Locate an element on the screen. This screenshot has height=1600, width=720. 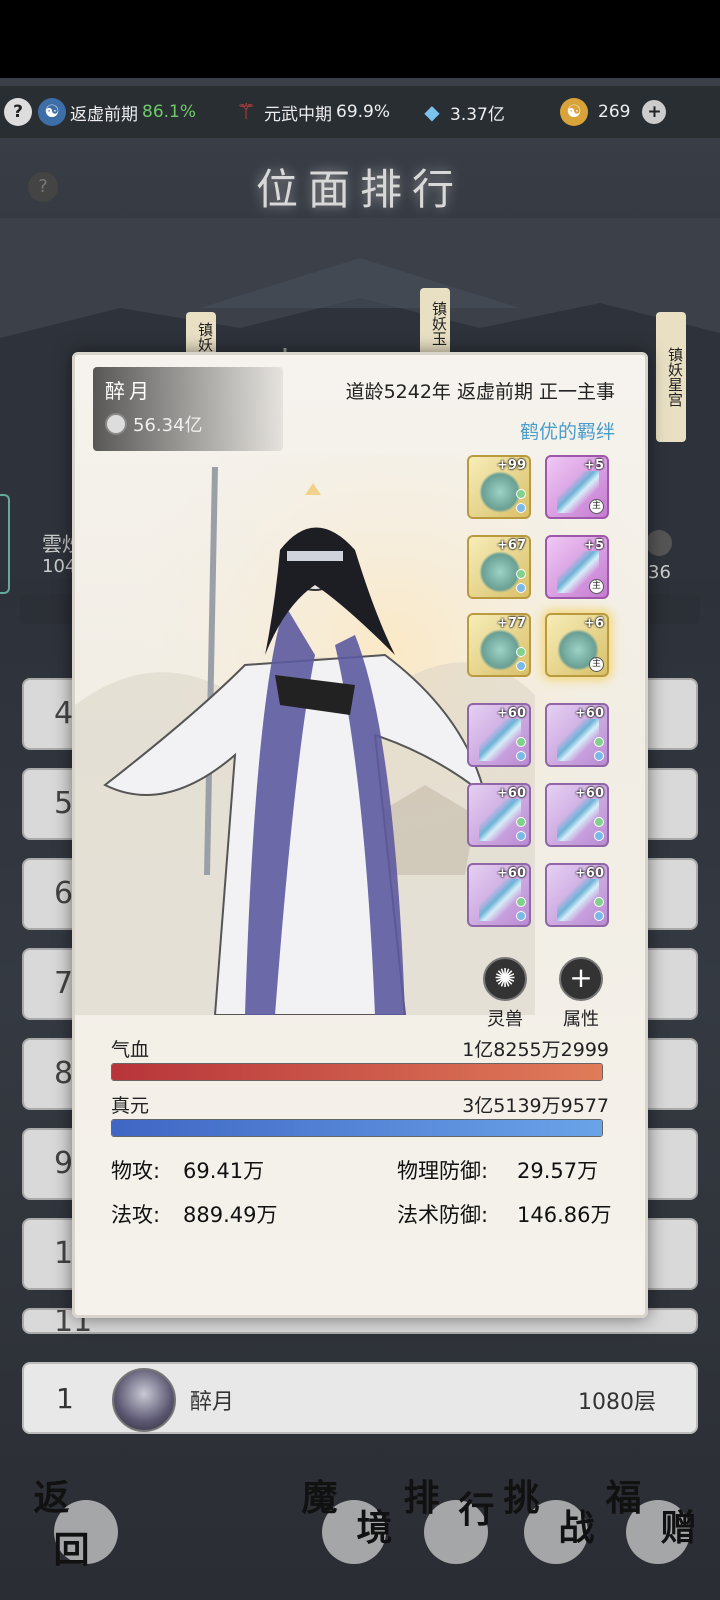
equipment-slot: +6 主 is located at coordinates (577, 645).